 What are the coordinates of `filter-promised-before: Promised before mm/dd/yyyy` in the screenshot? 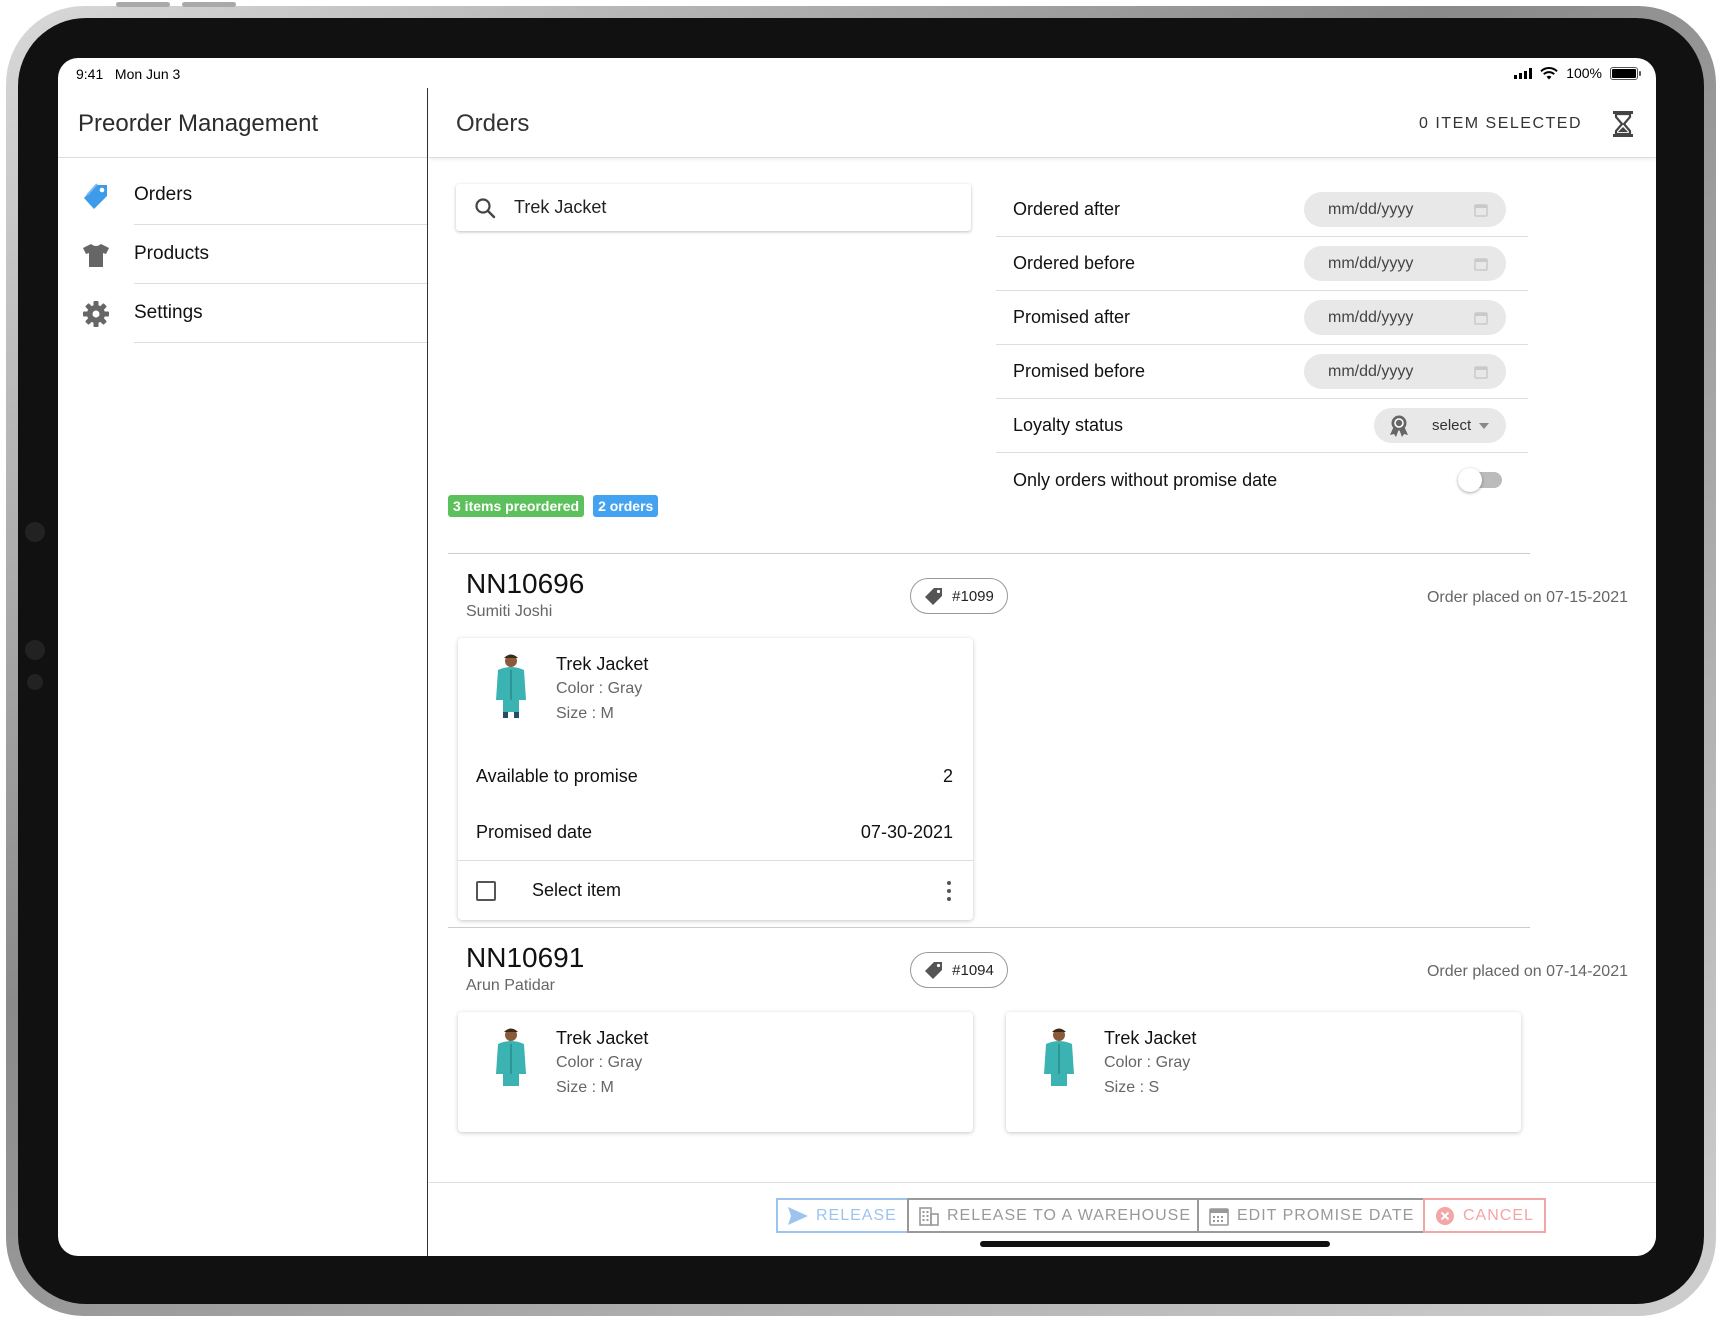 It's located at (1262, 372).